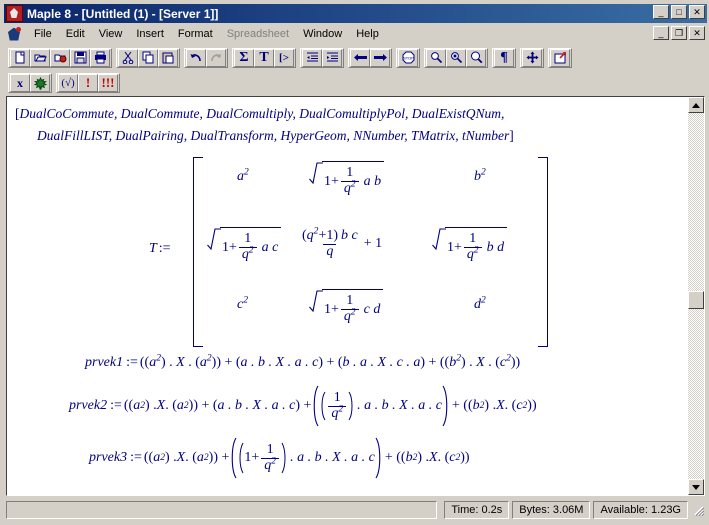  Describe the element at coordinates (351, 406) in the screenshot. I see `inner-right-paren` at that location.